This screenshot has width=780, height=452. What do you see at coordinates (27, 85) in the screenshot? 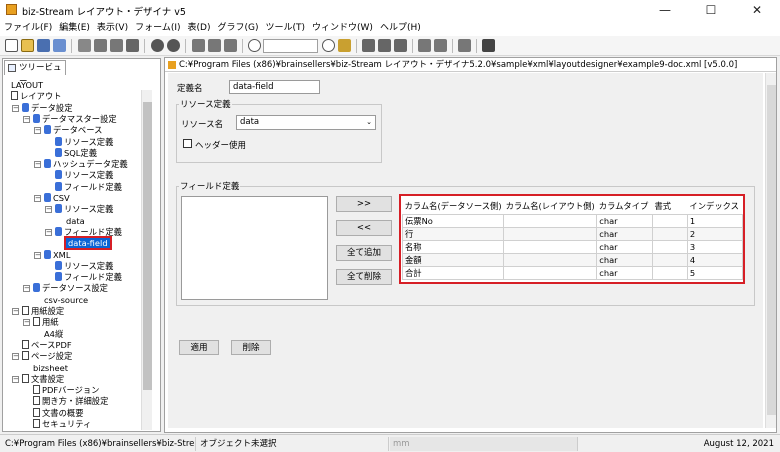
I see `tree-node: LAYOUT` at bounding box center [27, 85].